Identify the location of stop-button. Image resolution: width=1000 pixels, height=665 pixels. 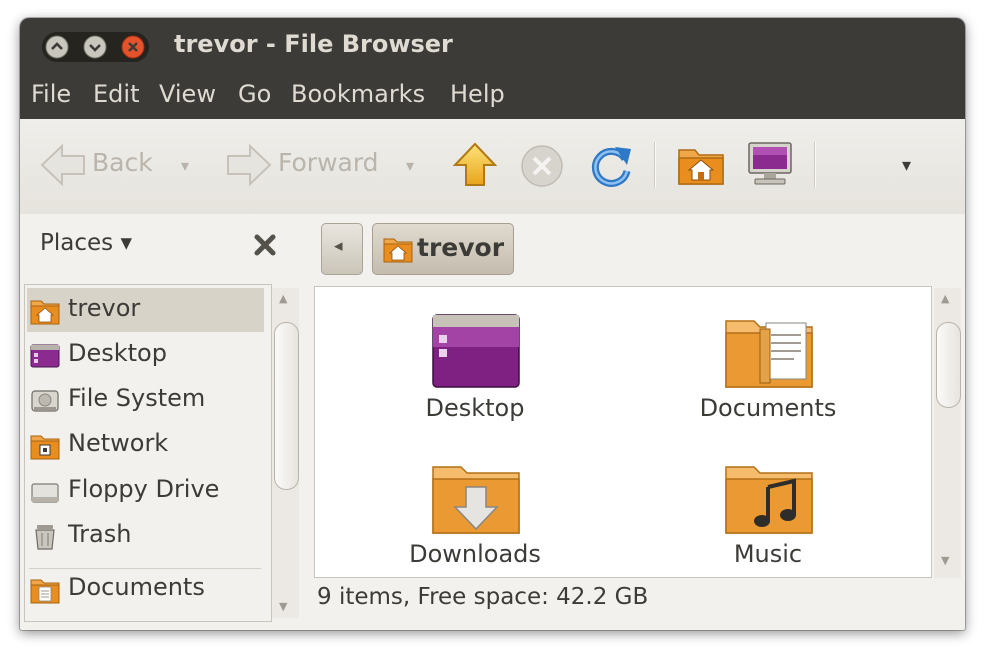
(542, 166).